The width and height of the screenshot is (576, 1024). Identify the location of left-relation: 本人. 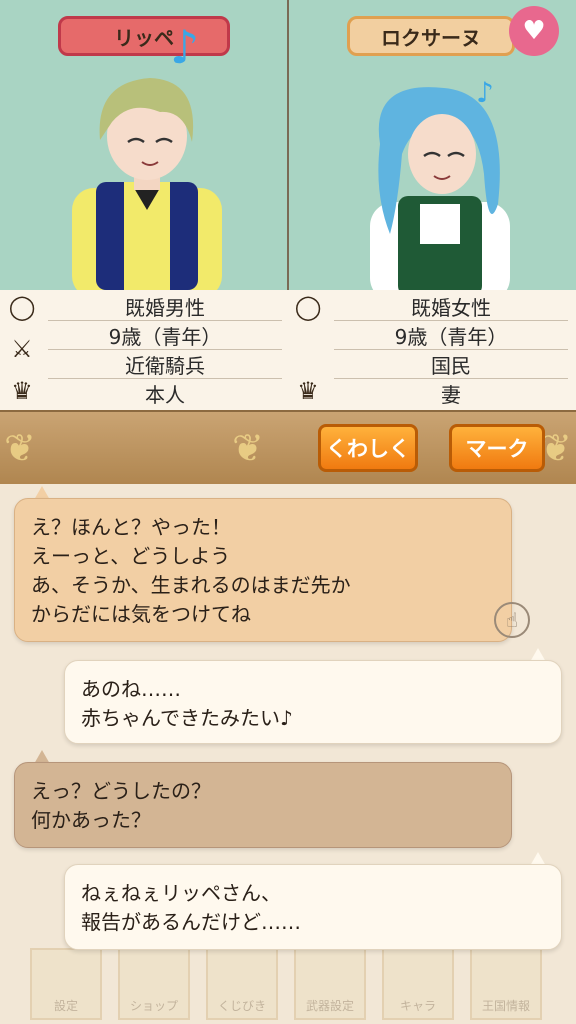
(165, 394).